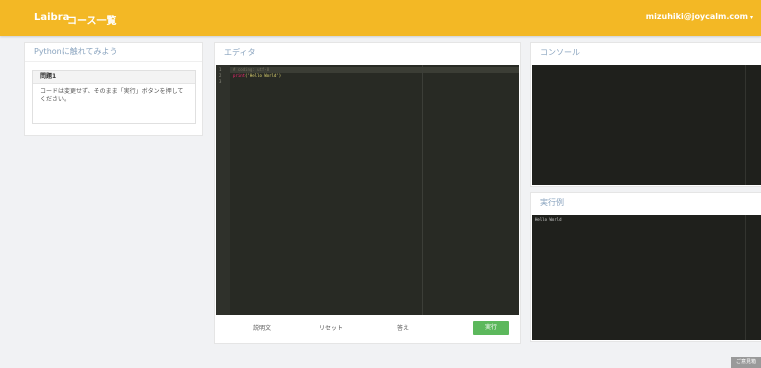 This screenshot has width=761, height=368. Describe the element at coordinates (380, 18) in the screenshot. I see `top-navbar: Laibra コース一覧 mizuhiki@joycalm.com ▾` at that location.